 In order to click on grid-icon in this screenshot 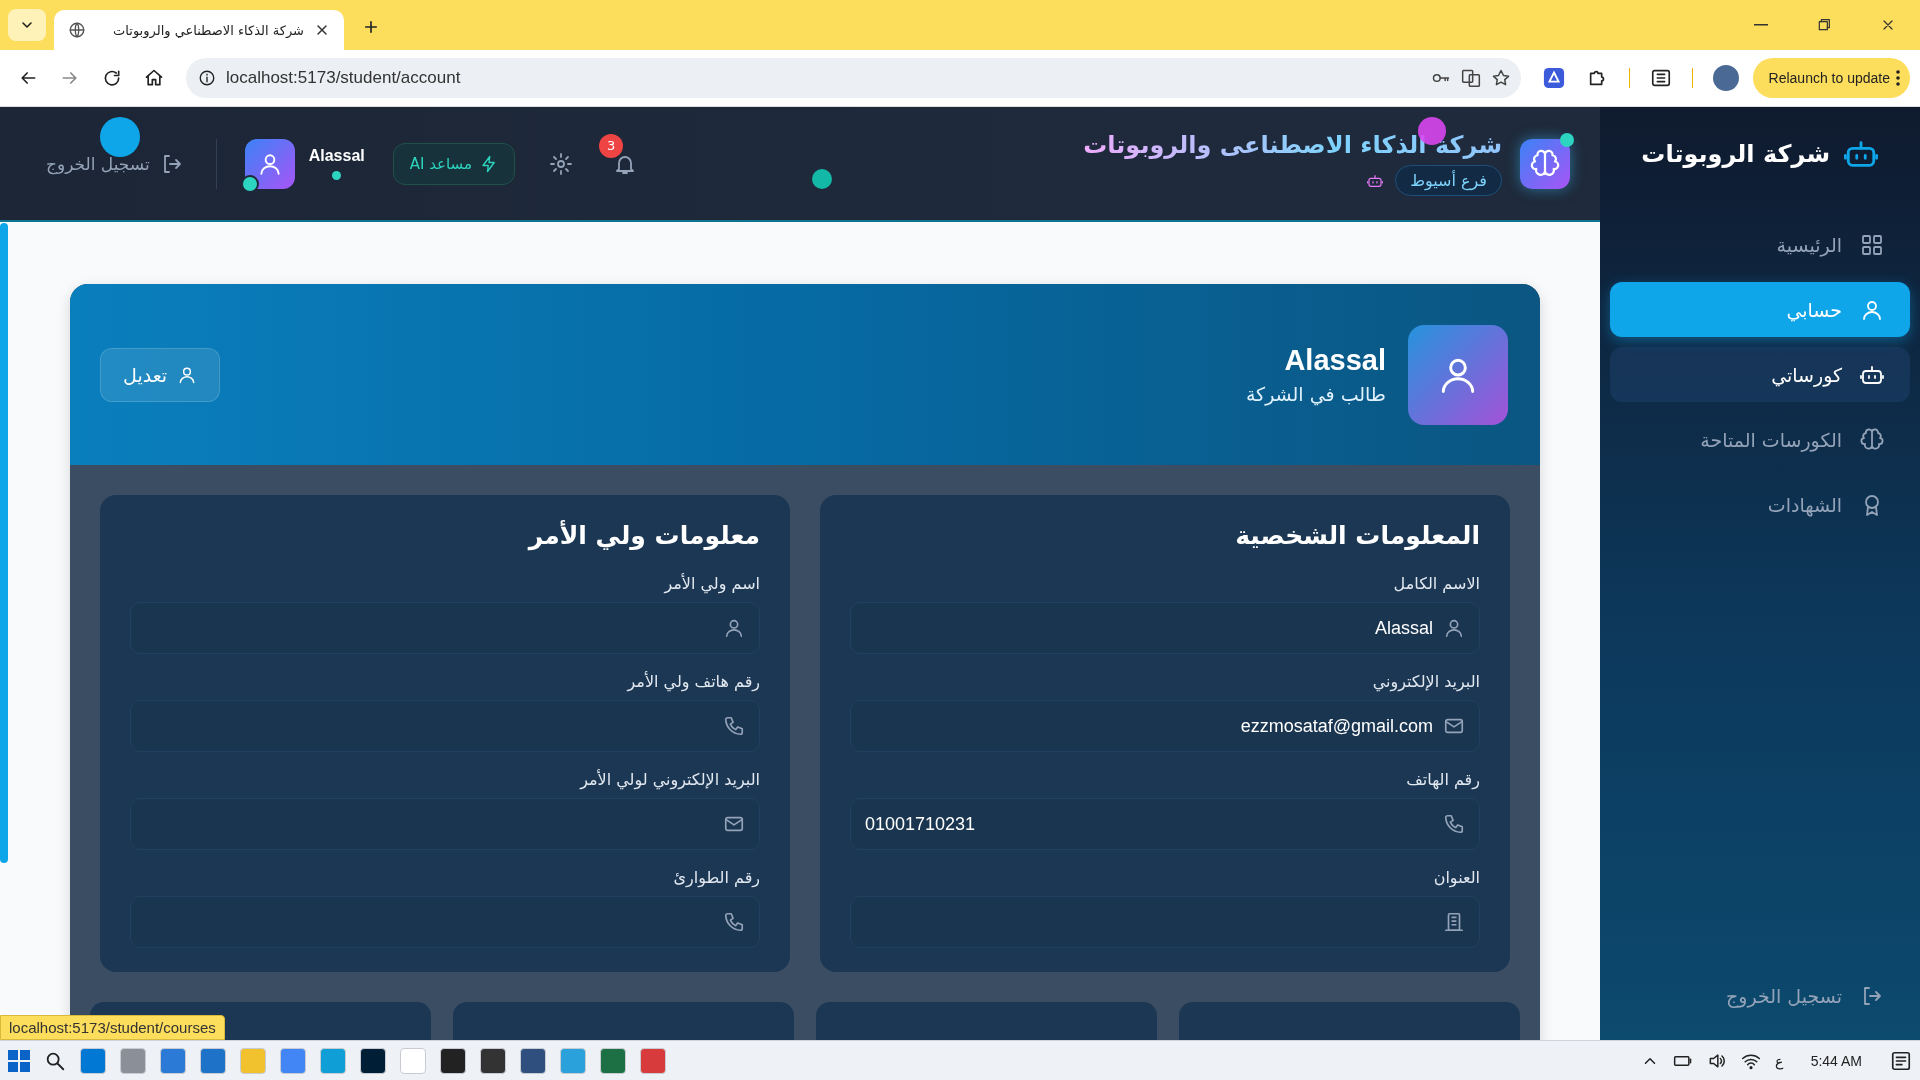, I will do `click(1872, 244)`.